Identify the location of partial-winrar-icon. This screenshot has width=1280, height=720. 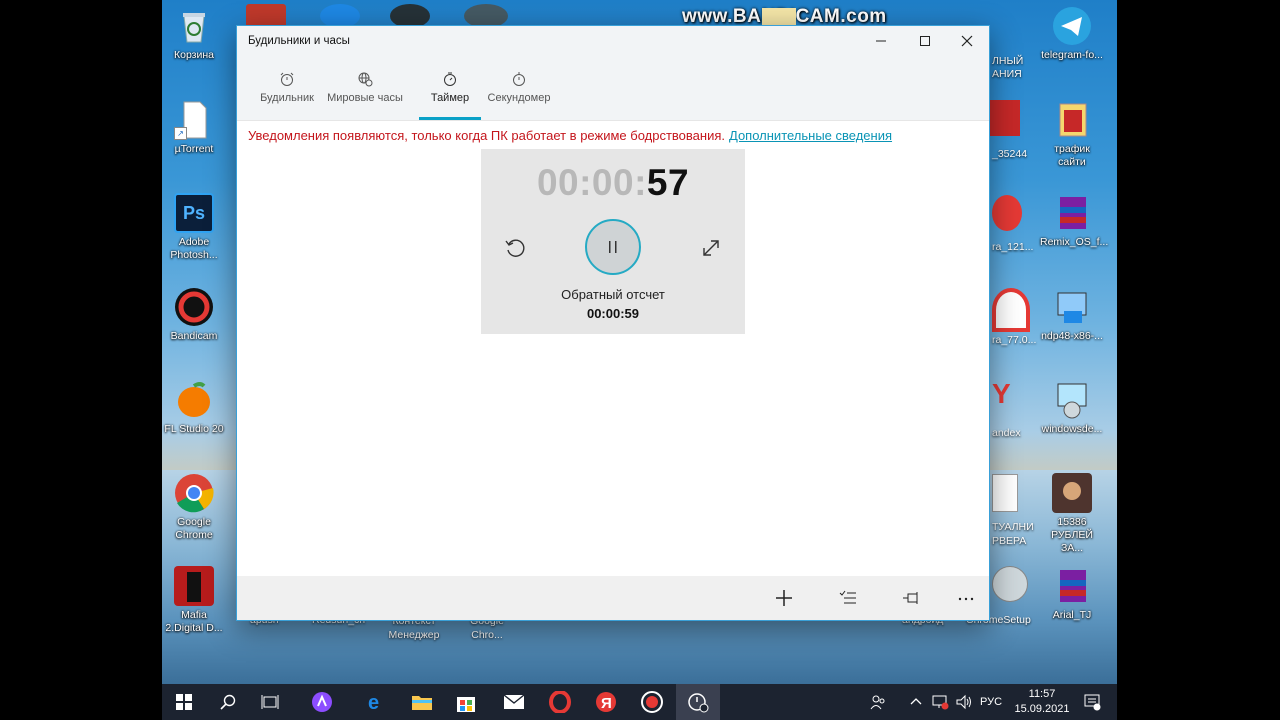
(1005, 118).